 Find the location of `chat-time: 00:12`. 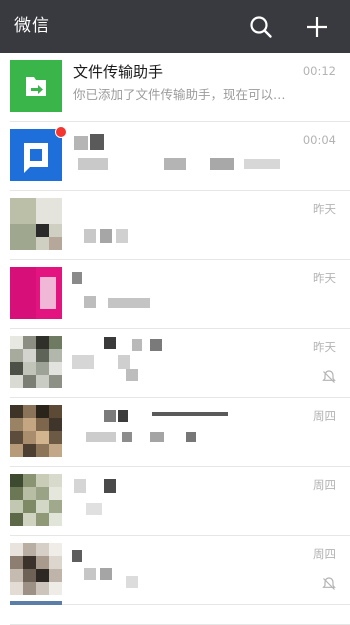

chat-time: 00:12 is located at coordinates (319, 71).